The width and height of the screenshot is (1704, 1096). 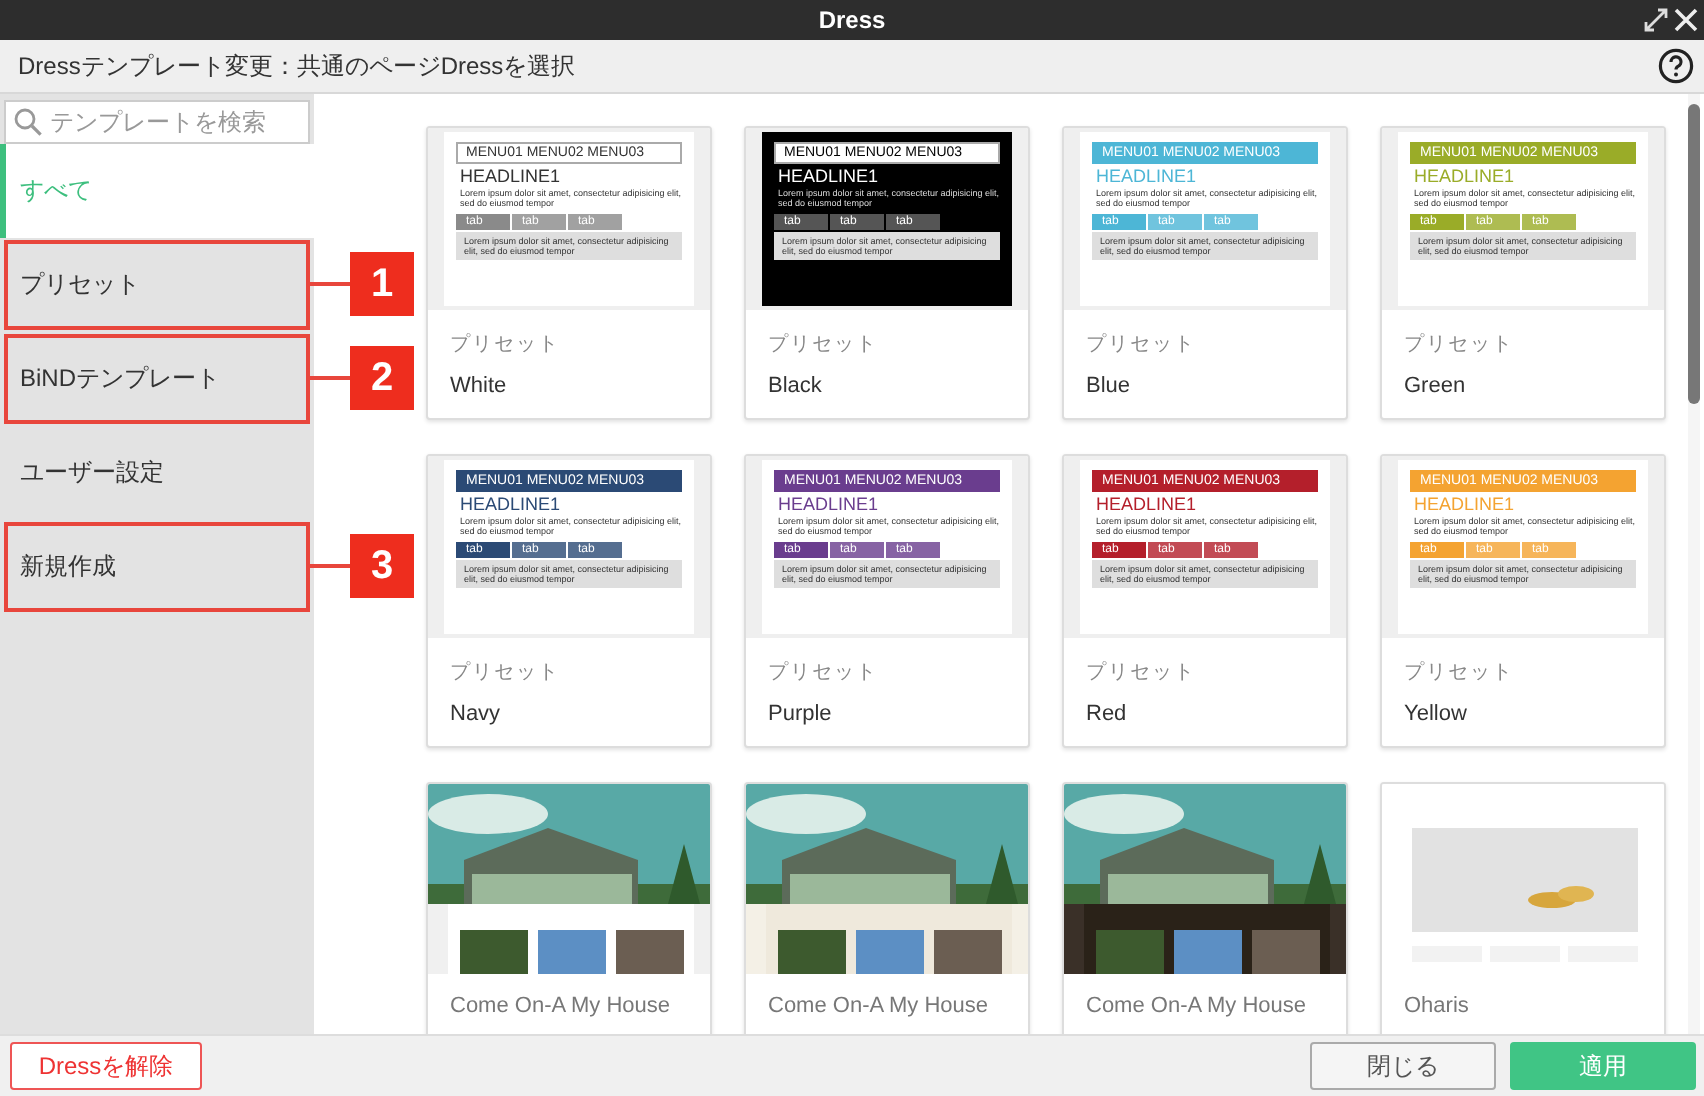 I want to click on sidebar-item: プリセット, so click(x=157, y=285).